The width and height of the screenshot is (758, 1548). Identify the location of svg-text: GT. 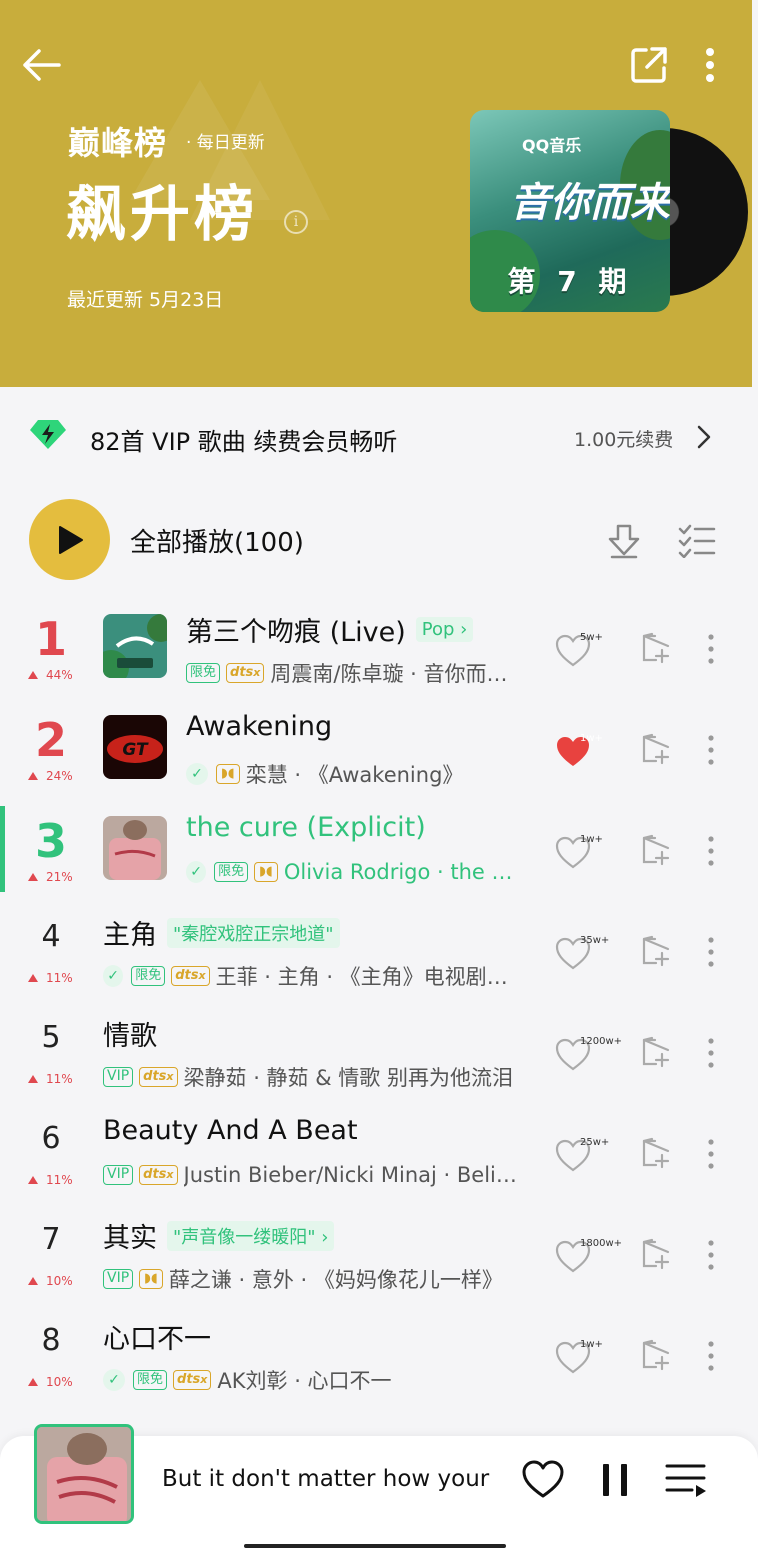
(135, 750).